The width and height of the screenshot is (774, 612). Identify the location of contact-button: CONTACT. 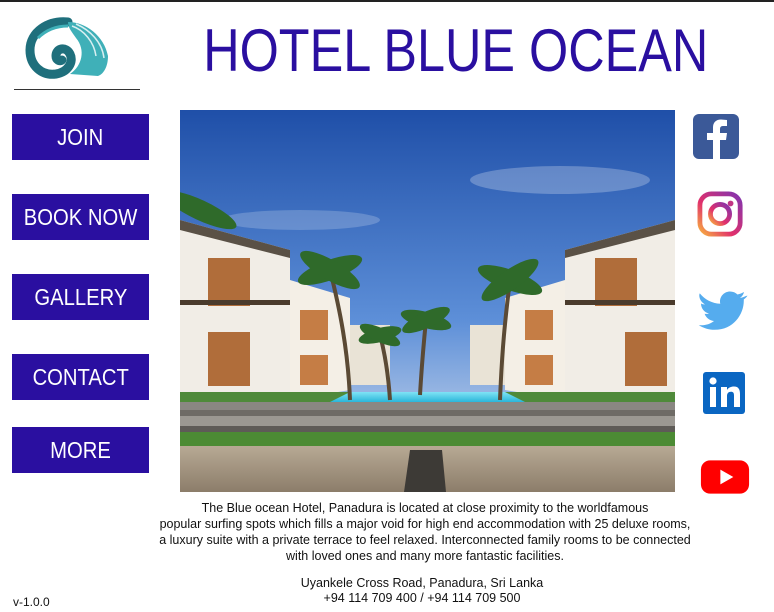
(80, 377).